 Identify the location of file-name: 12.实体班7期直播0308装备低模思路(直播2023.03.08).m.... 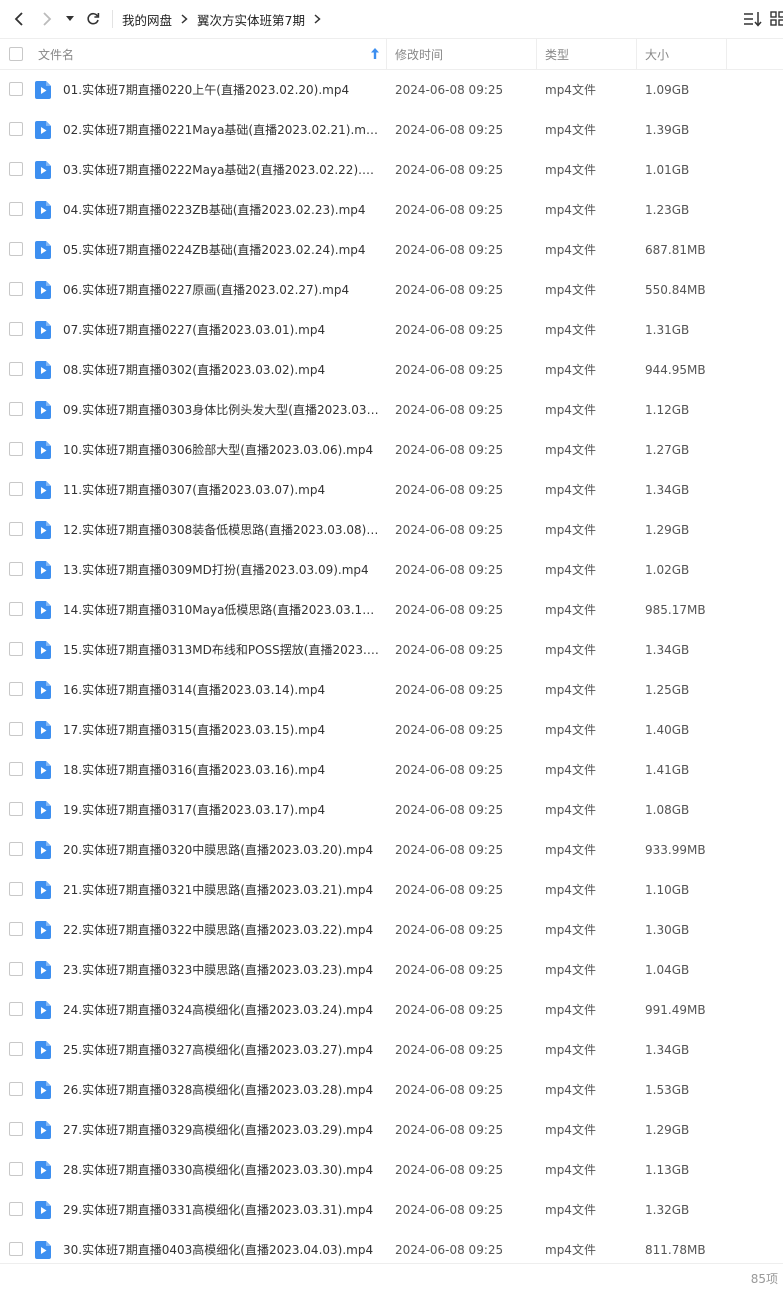
(221, 530).